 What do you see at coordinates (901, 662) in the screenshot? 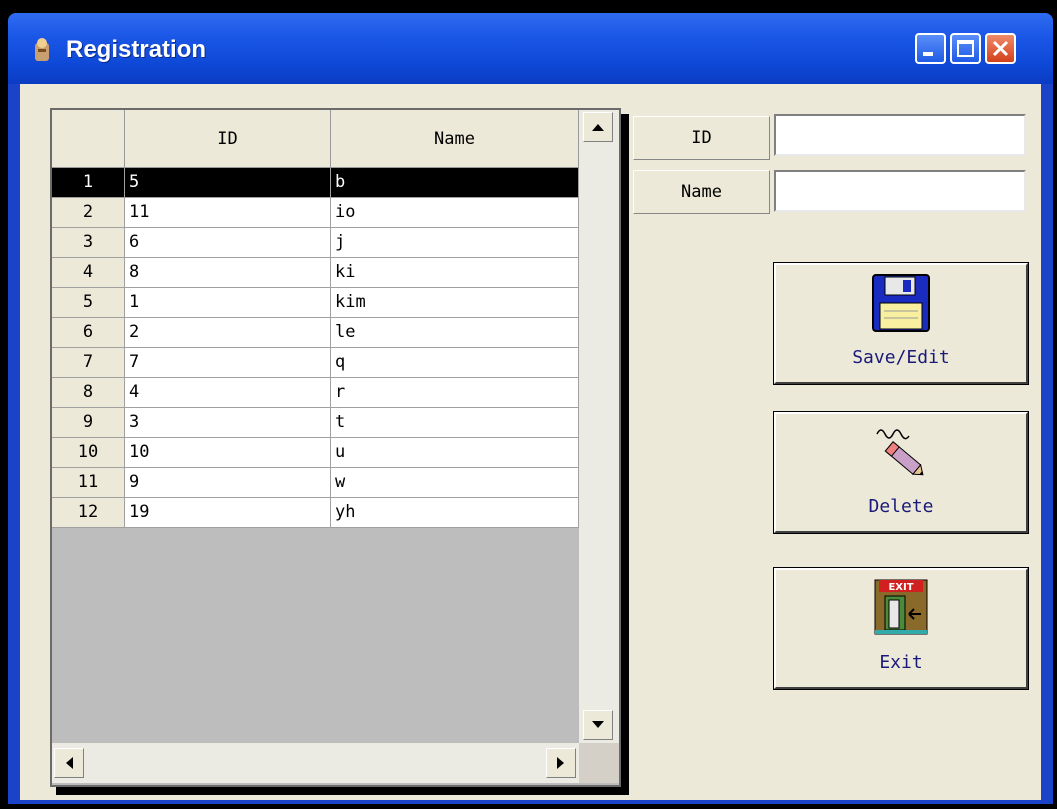
I see `exit-label: Exit` at bounding box center [901, 662].